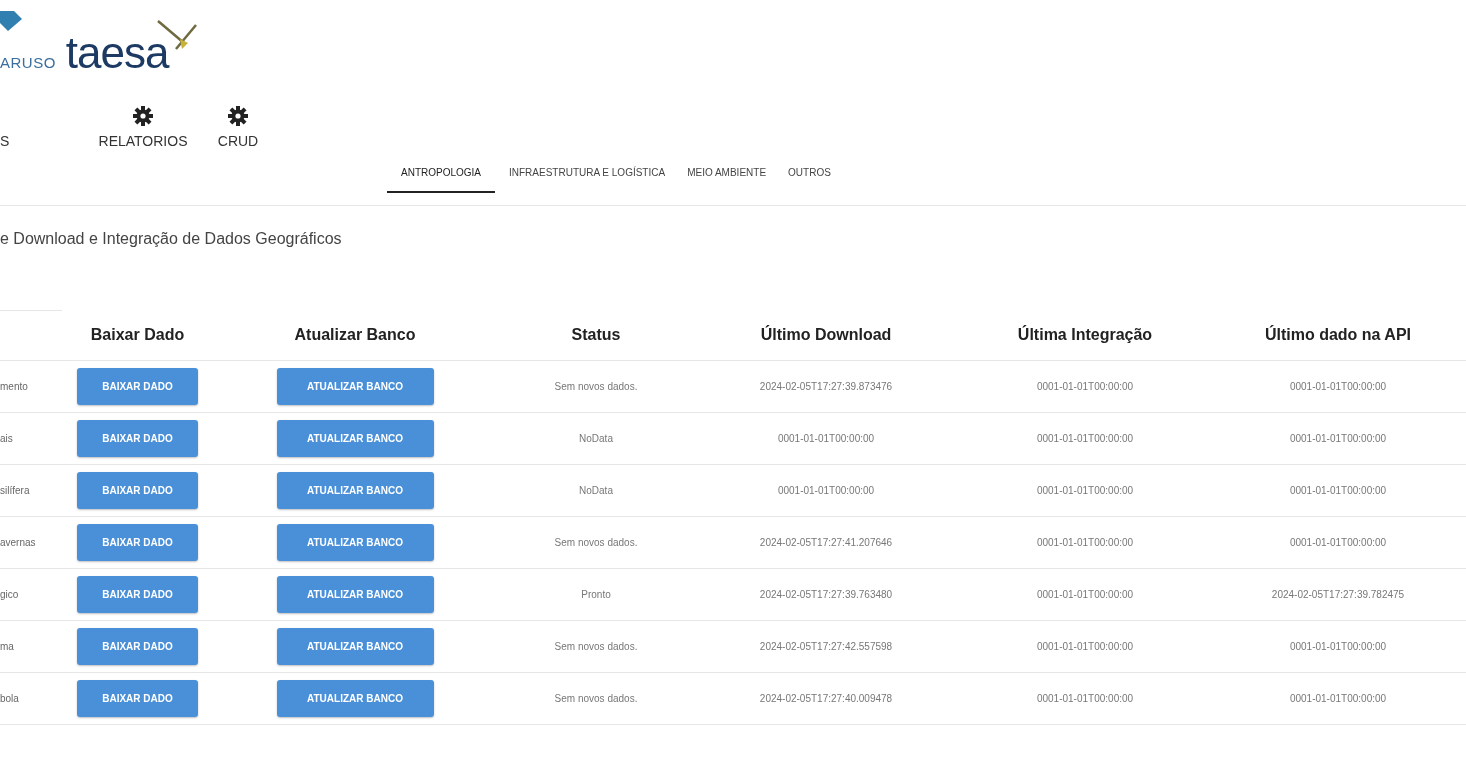 The width and height of the screenshot is (1466, 765). I want to click on nav-link: CRUD, so click(238, 141).